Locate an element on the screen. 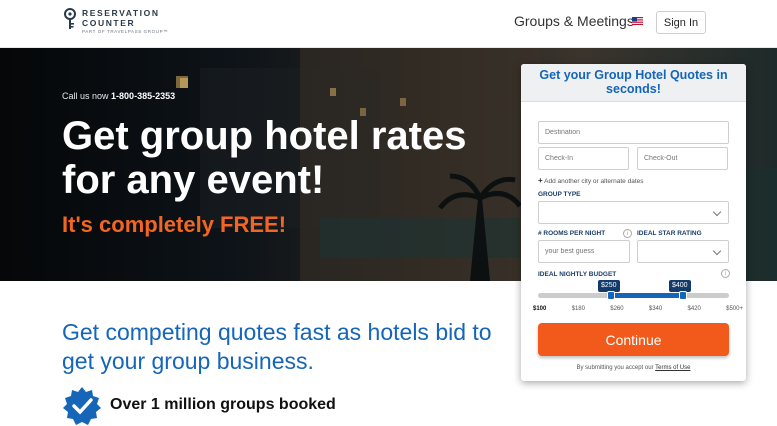  logo-tagline: PART OF TRAVELPASS GROUP™ is located at coordinates (125, 31).